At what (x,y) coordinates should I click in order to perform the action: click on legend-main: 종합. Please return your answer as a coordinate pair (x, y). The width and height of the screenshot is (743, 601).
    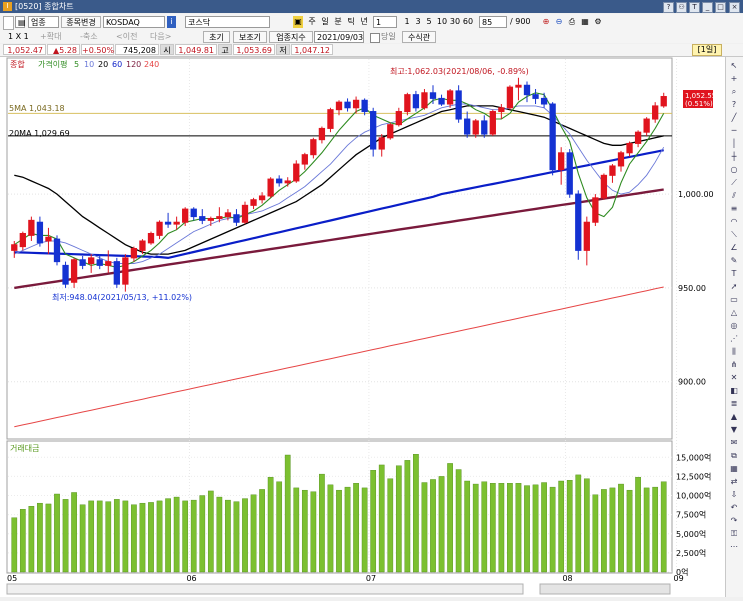
    Looking at the image, I should click on (17, 64).